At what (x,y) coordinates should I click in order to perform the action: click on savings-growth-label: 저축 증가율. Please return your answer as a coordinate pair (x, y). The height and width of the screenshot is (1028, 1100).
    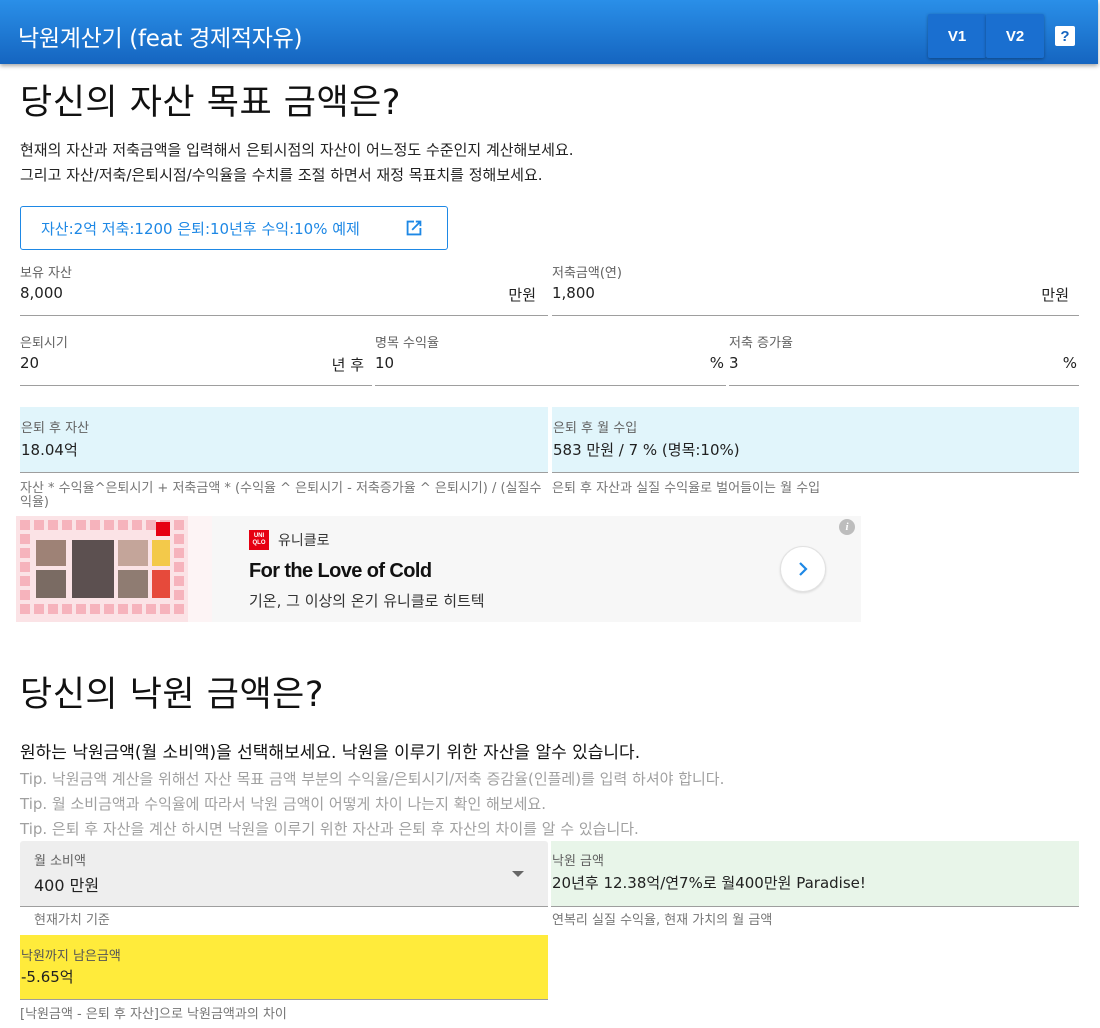
    Looking at the image, I should click on (761, 343).